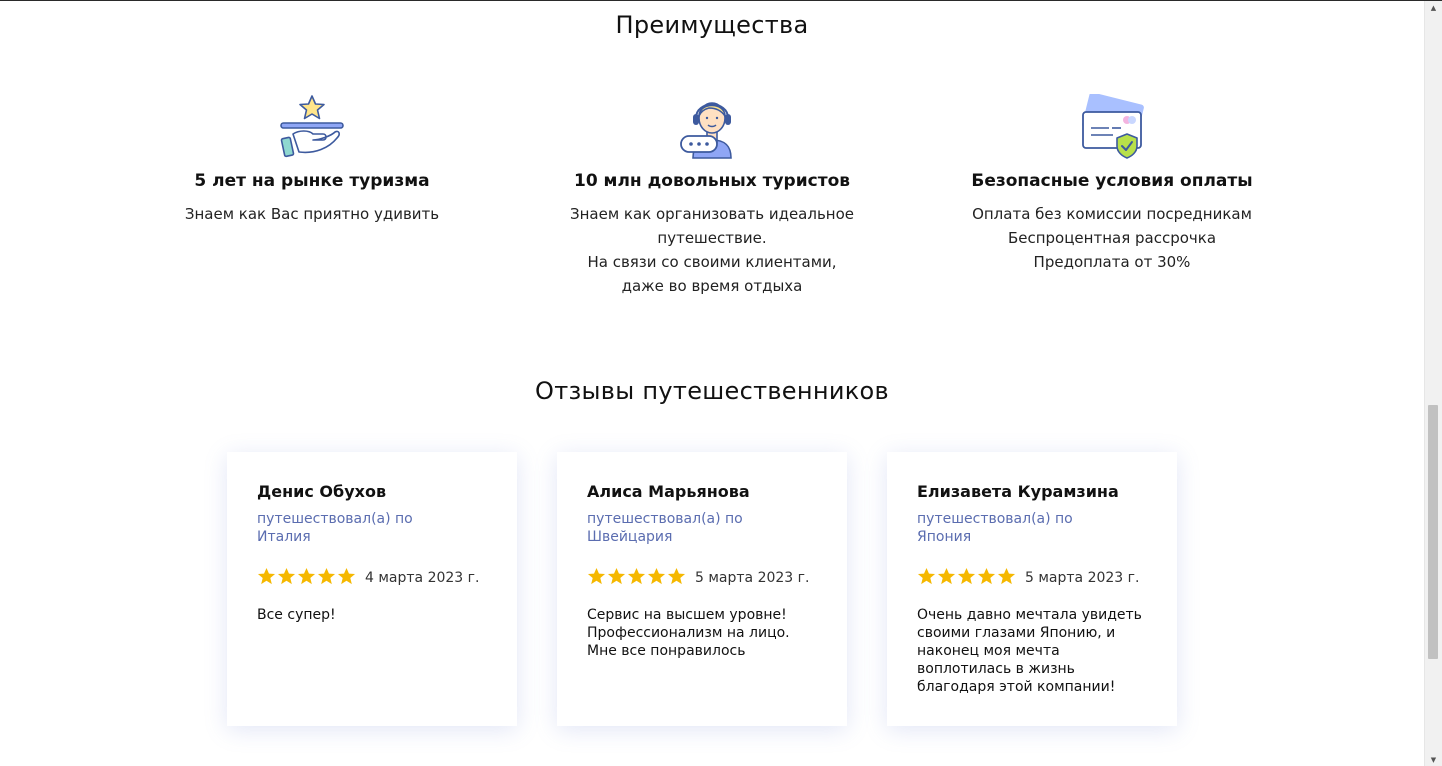 The width and height of the screenshot is (1442, 766). Describe the element at coordinates (712, 238) in the screenshot. I see `advantage-line: путешествие.` at that location.